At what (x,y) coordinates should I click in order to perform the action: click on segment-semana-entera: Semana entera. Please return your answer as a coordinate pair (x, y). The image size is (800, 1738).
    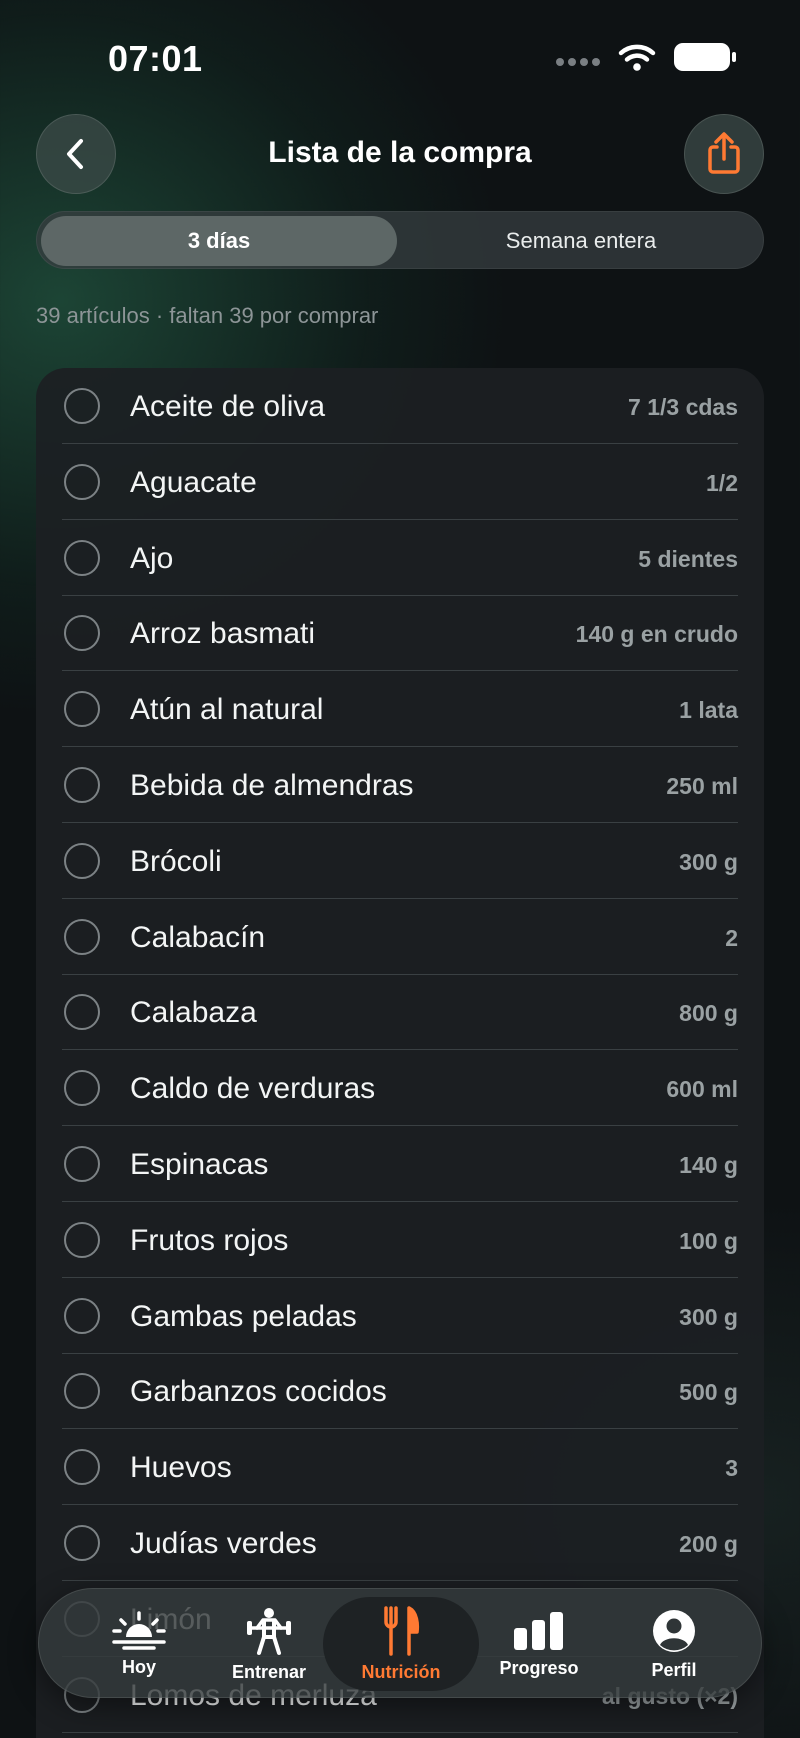
    Looking at the image, I should click on (581, 241).